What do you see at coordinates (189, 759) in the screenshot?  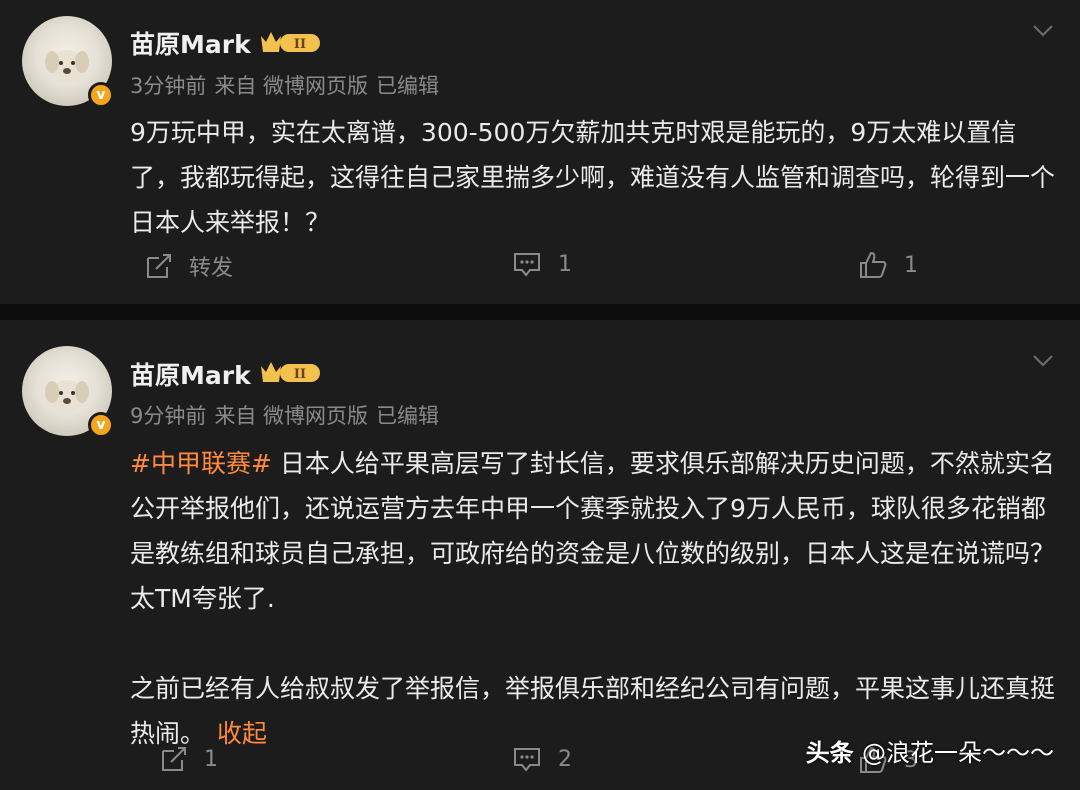 I see `repost-button: 1` at bounding box center [189, 759].